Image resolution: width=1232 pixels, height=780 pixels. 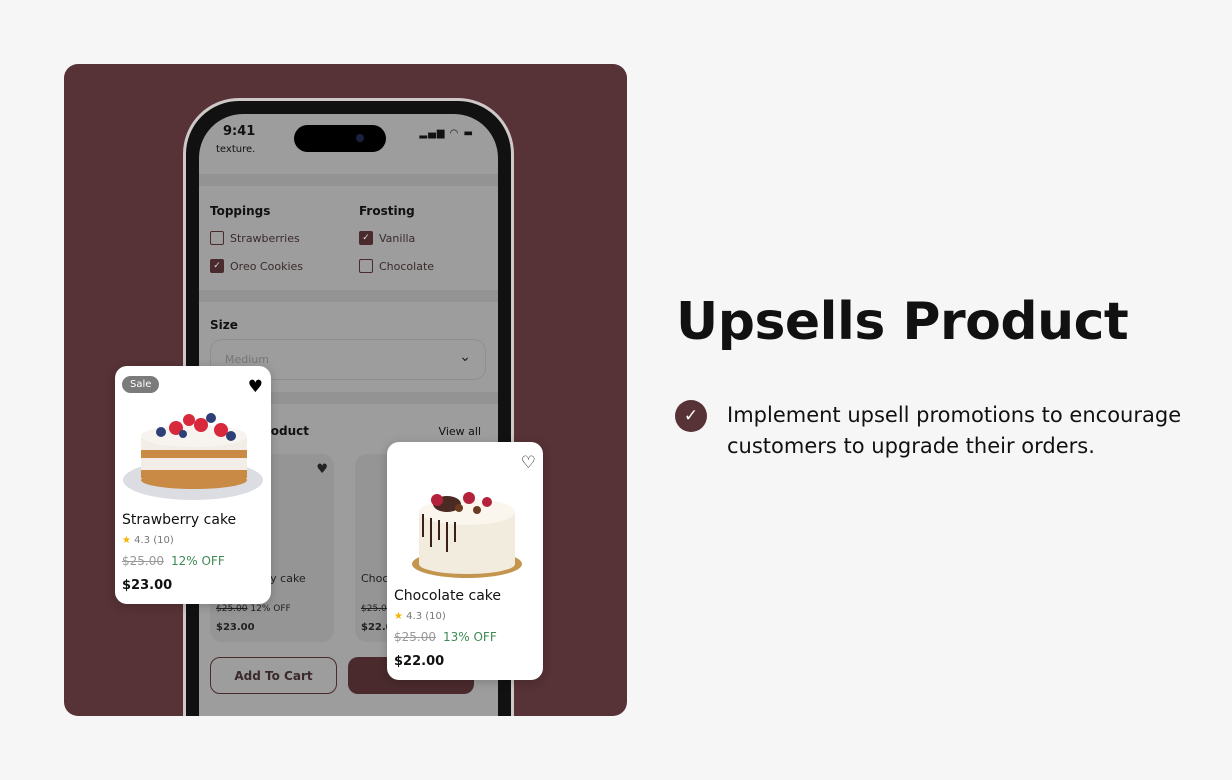 I want to click on status-time: 9:41, so click(x=239, y=131).